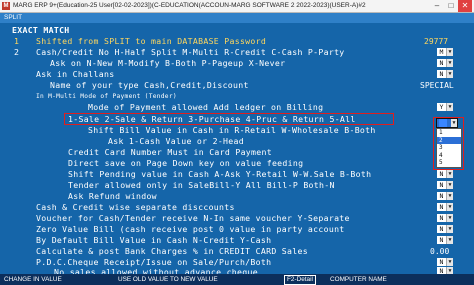 This screenshot has width=474, height=285. I want to click on sub-heading: In M-Multi Mode of Payment (Tender), so click(237, 96).